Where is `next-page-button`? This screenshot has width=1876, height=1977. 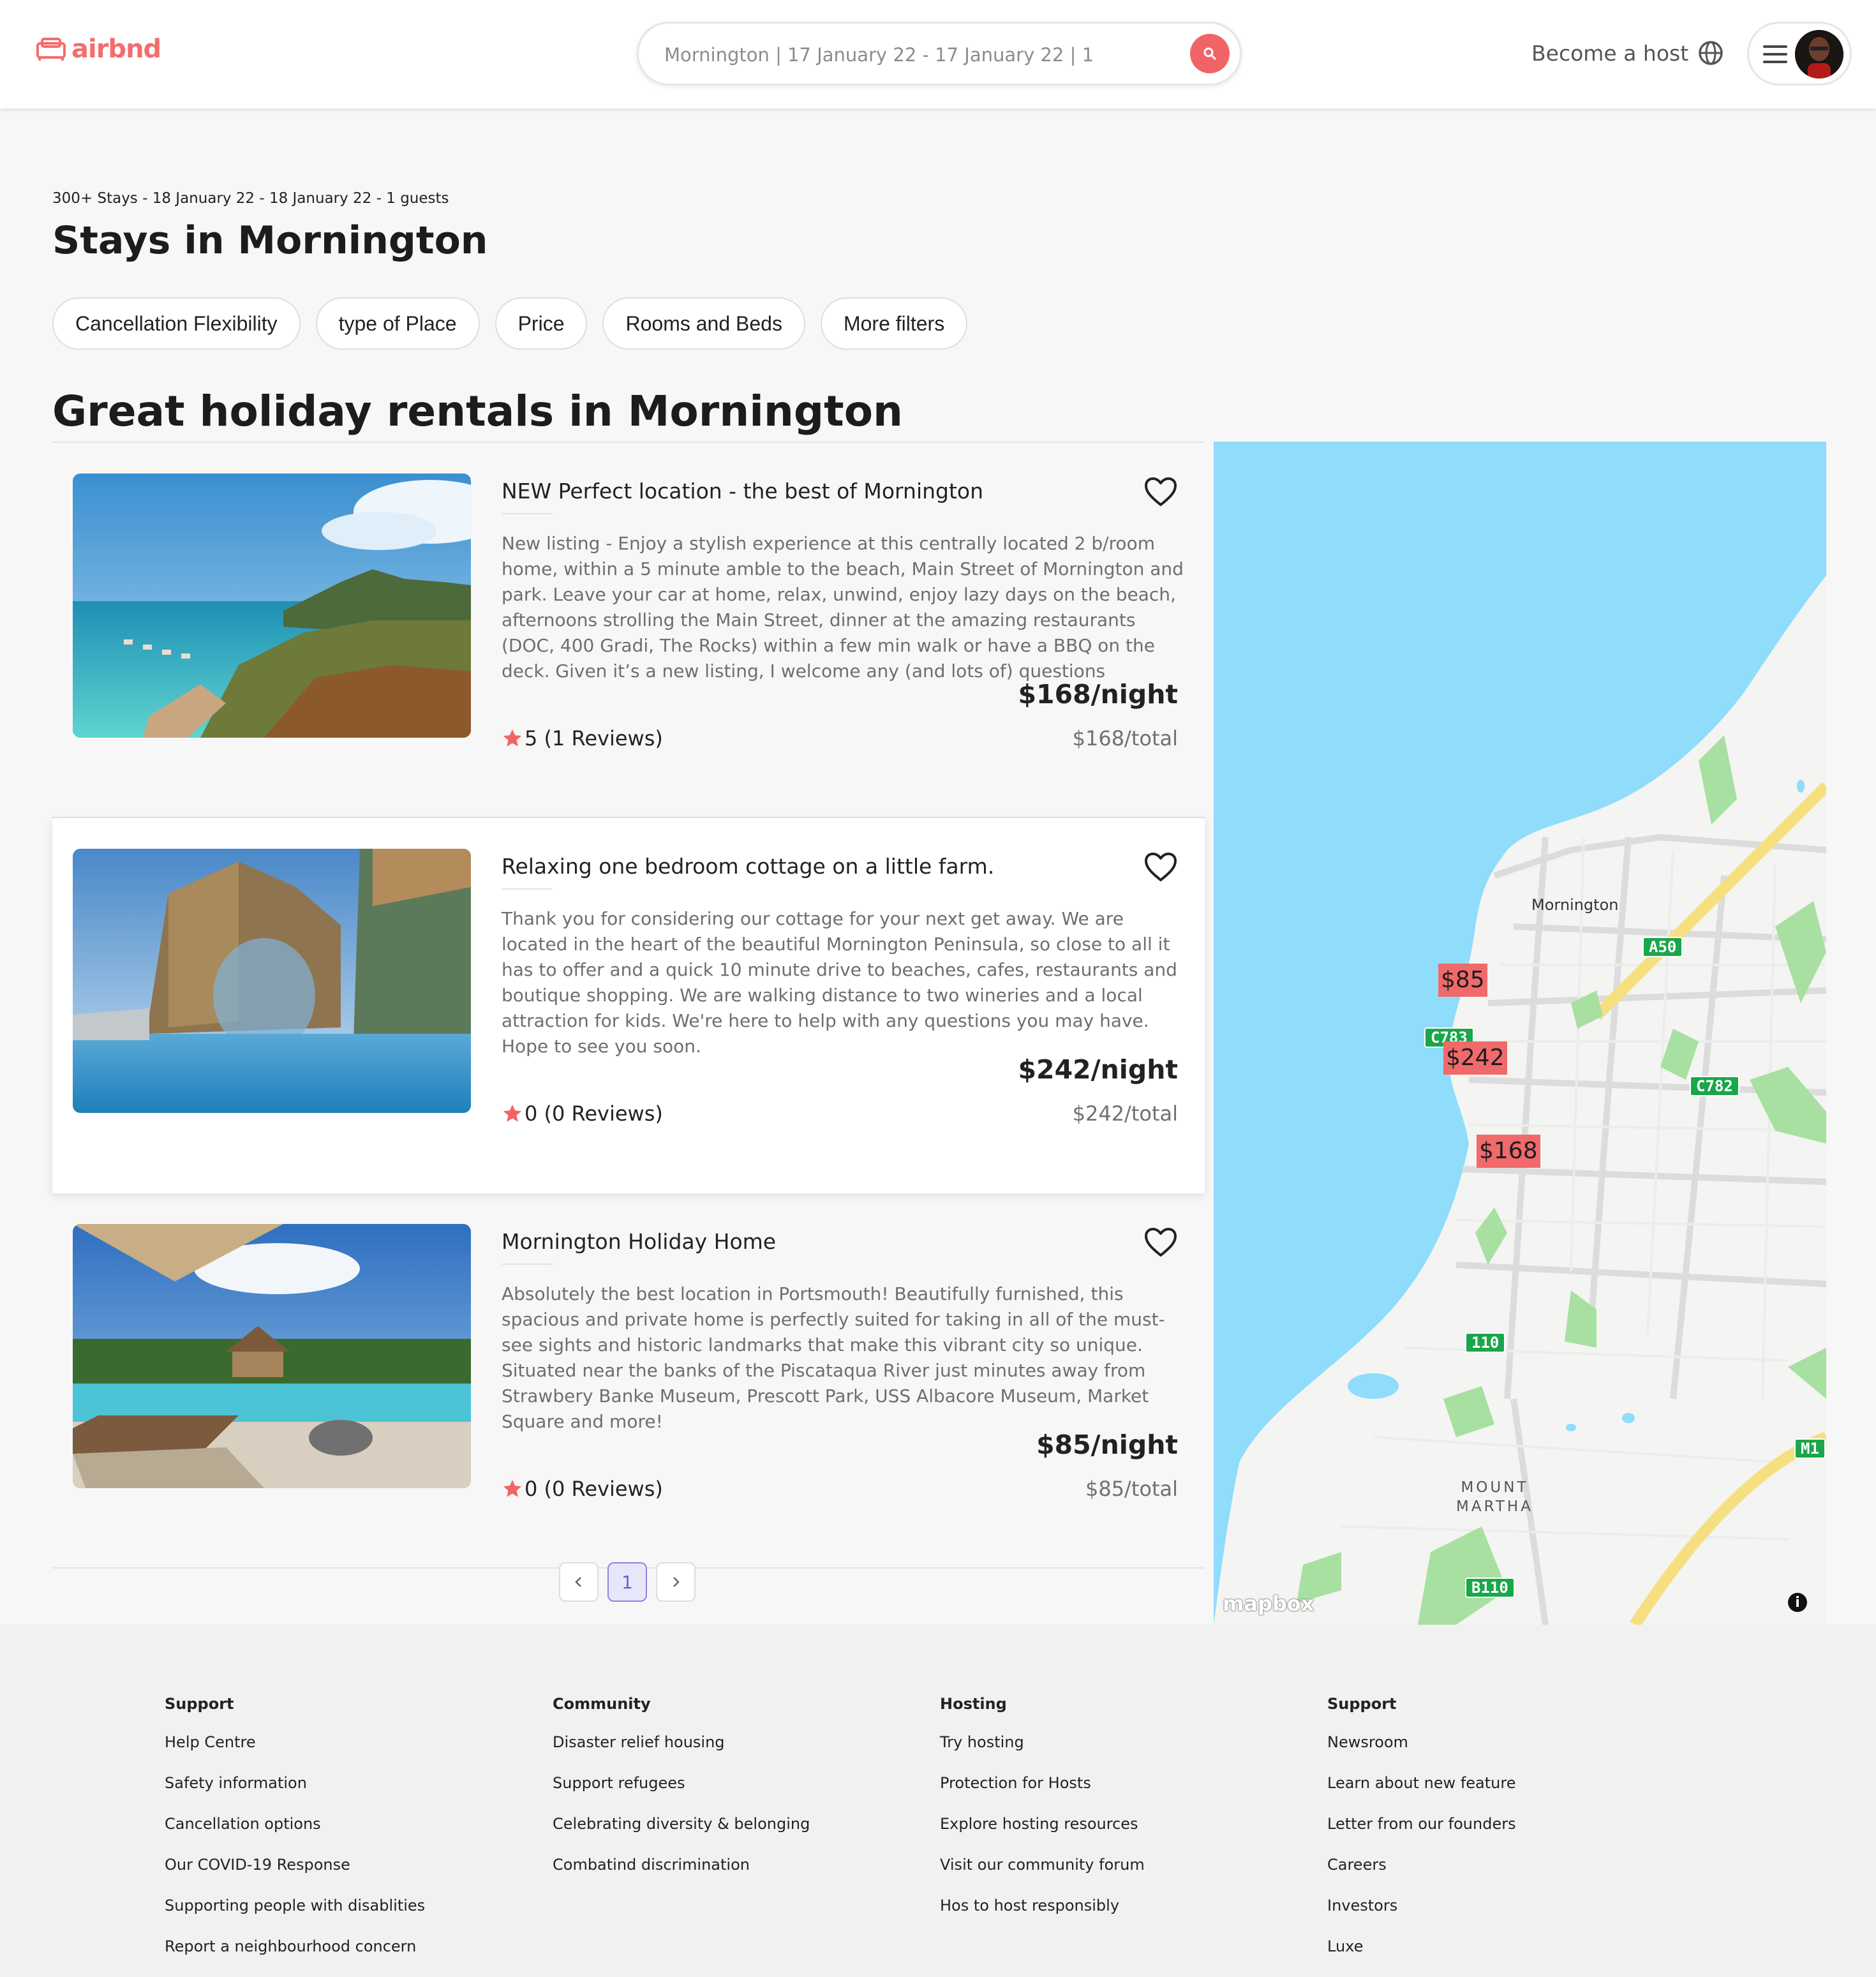 next-page-button is located at coordinates (676, 1582).